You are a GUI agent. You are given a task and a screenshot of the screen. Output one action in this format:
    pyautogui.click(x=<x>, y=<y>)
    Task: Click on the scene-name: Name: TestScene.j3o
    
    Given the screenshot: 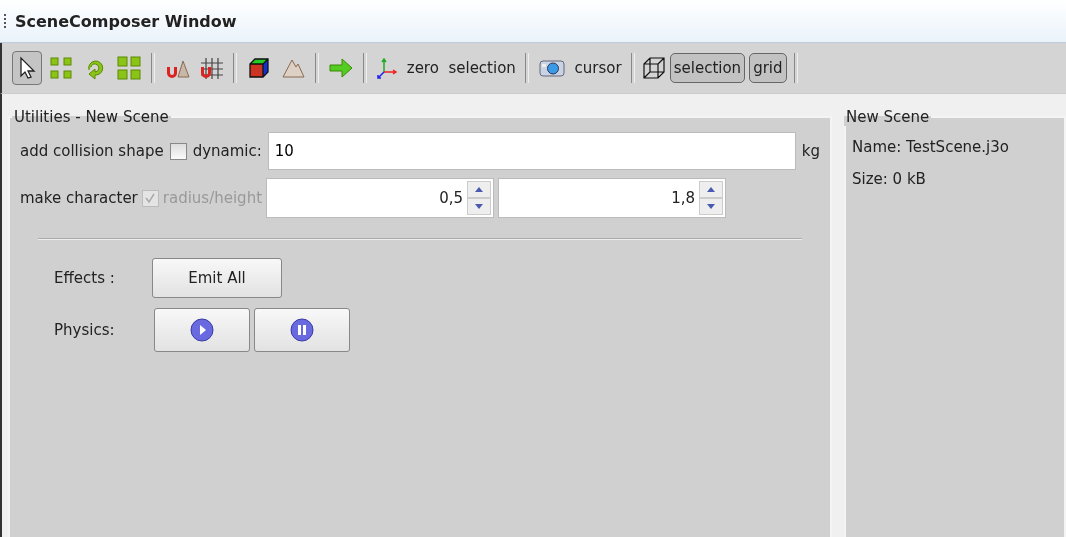 What is the action you would take?
    pyautogui.click(x=931, y=147)
    